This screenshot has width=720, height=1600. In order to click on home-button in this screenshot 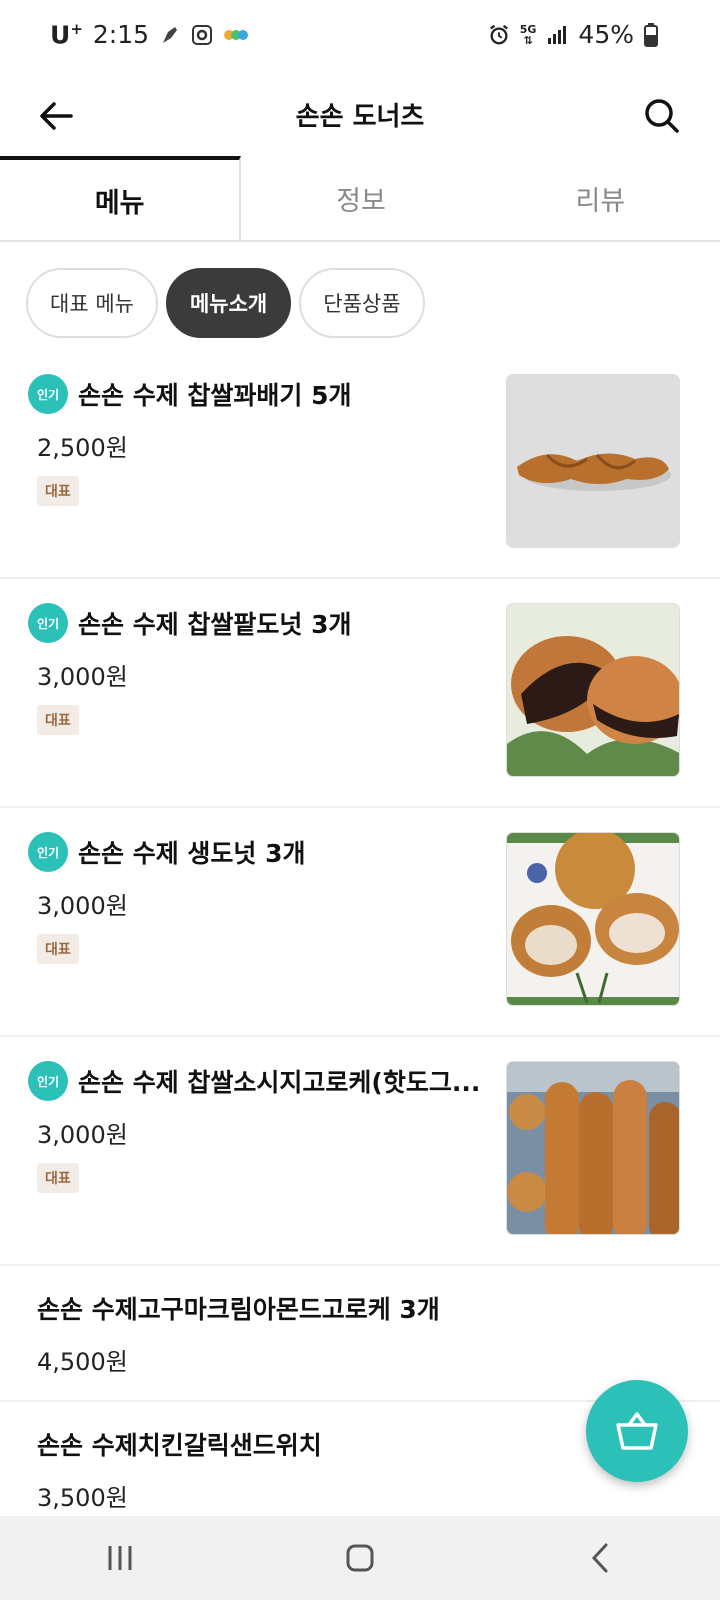, I will do `click(360, 1558)`.